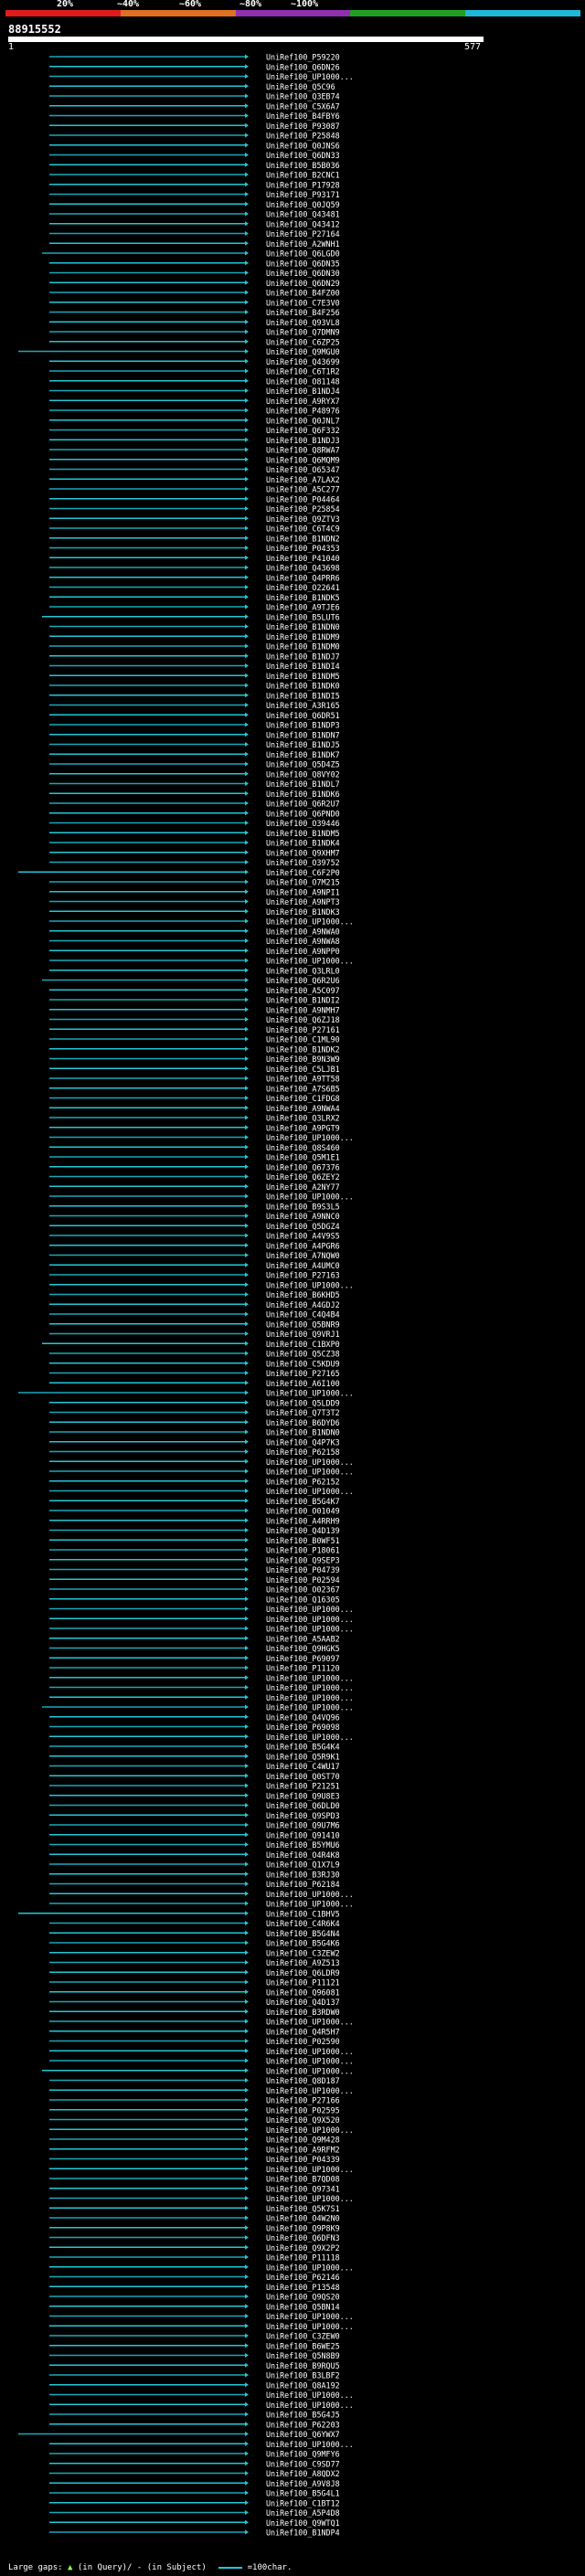  I want to click on hit-row: UniRef100_C5KDU9, so click(194, 1363).